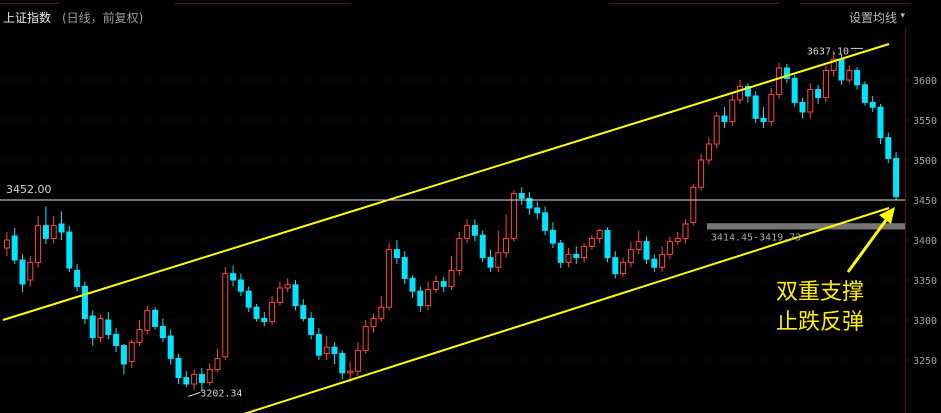 The width and height of the screenshot is (941, 413). I want to click on y-tick-label: 3550, so click(925, 121).